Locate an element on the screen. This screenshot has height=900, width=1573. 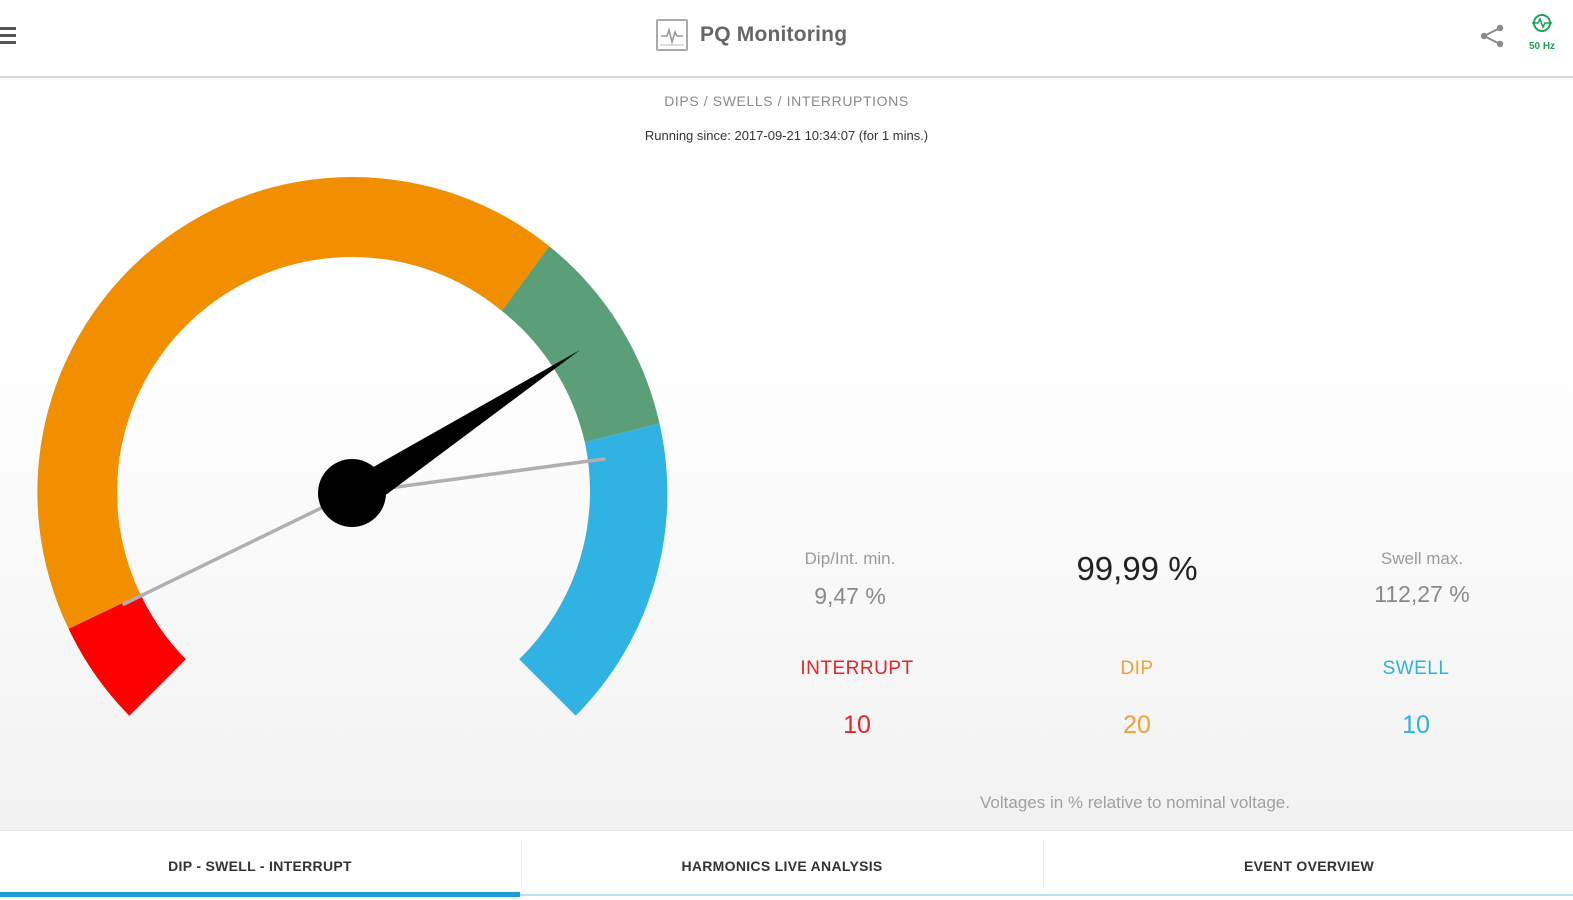
tab-label: HARMONICS LIVE ANALYSIS is located at coordinates (782, 866).